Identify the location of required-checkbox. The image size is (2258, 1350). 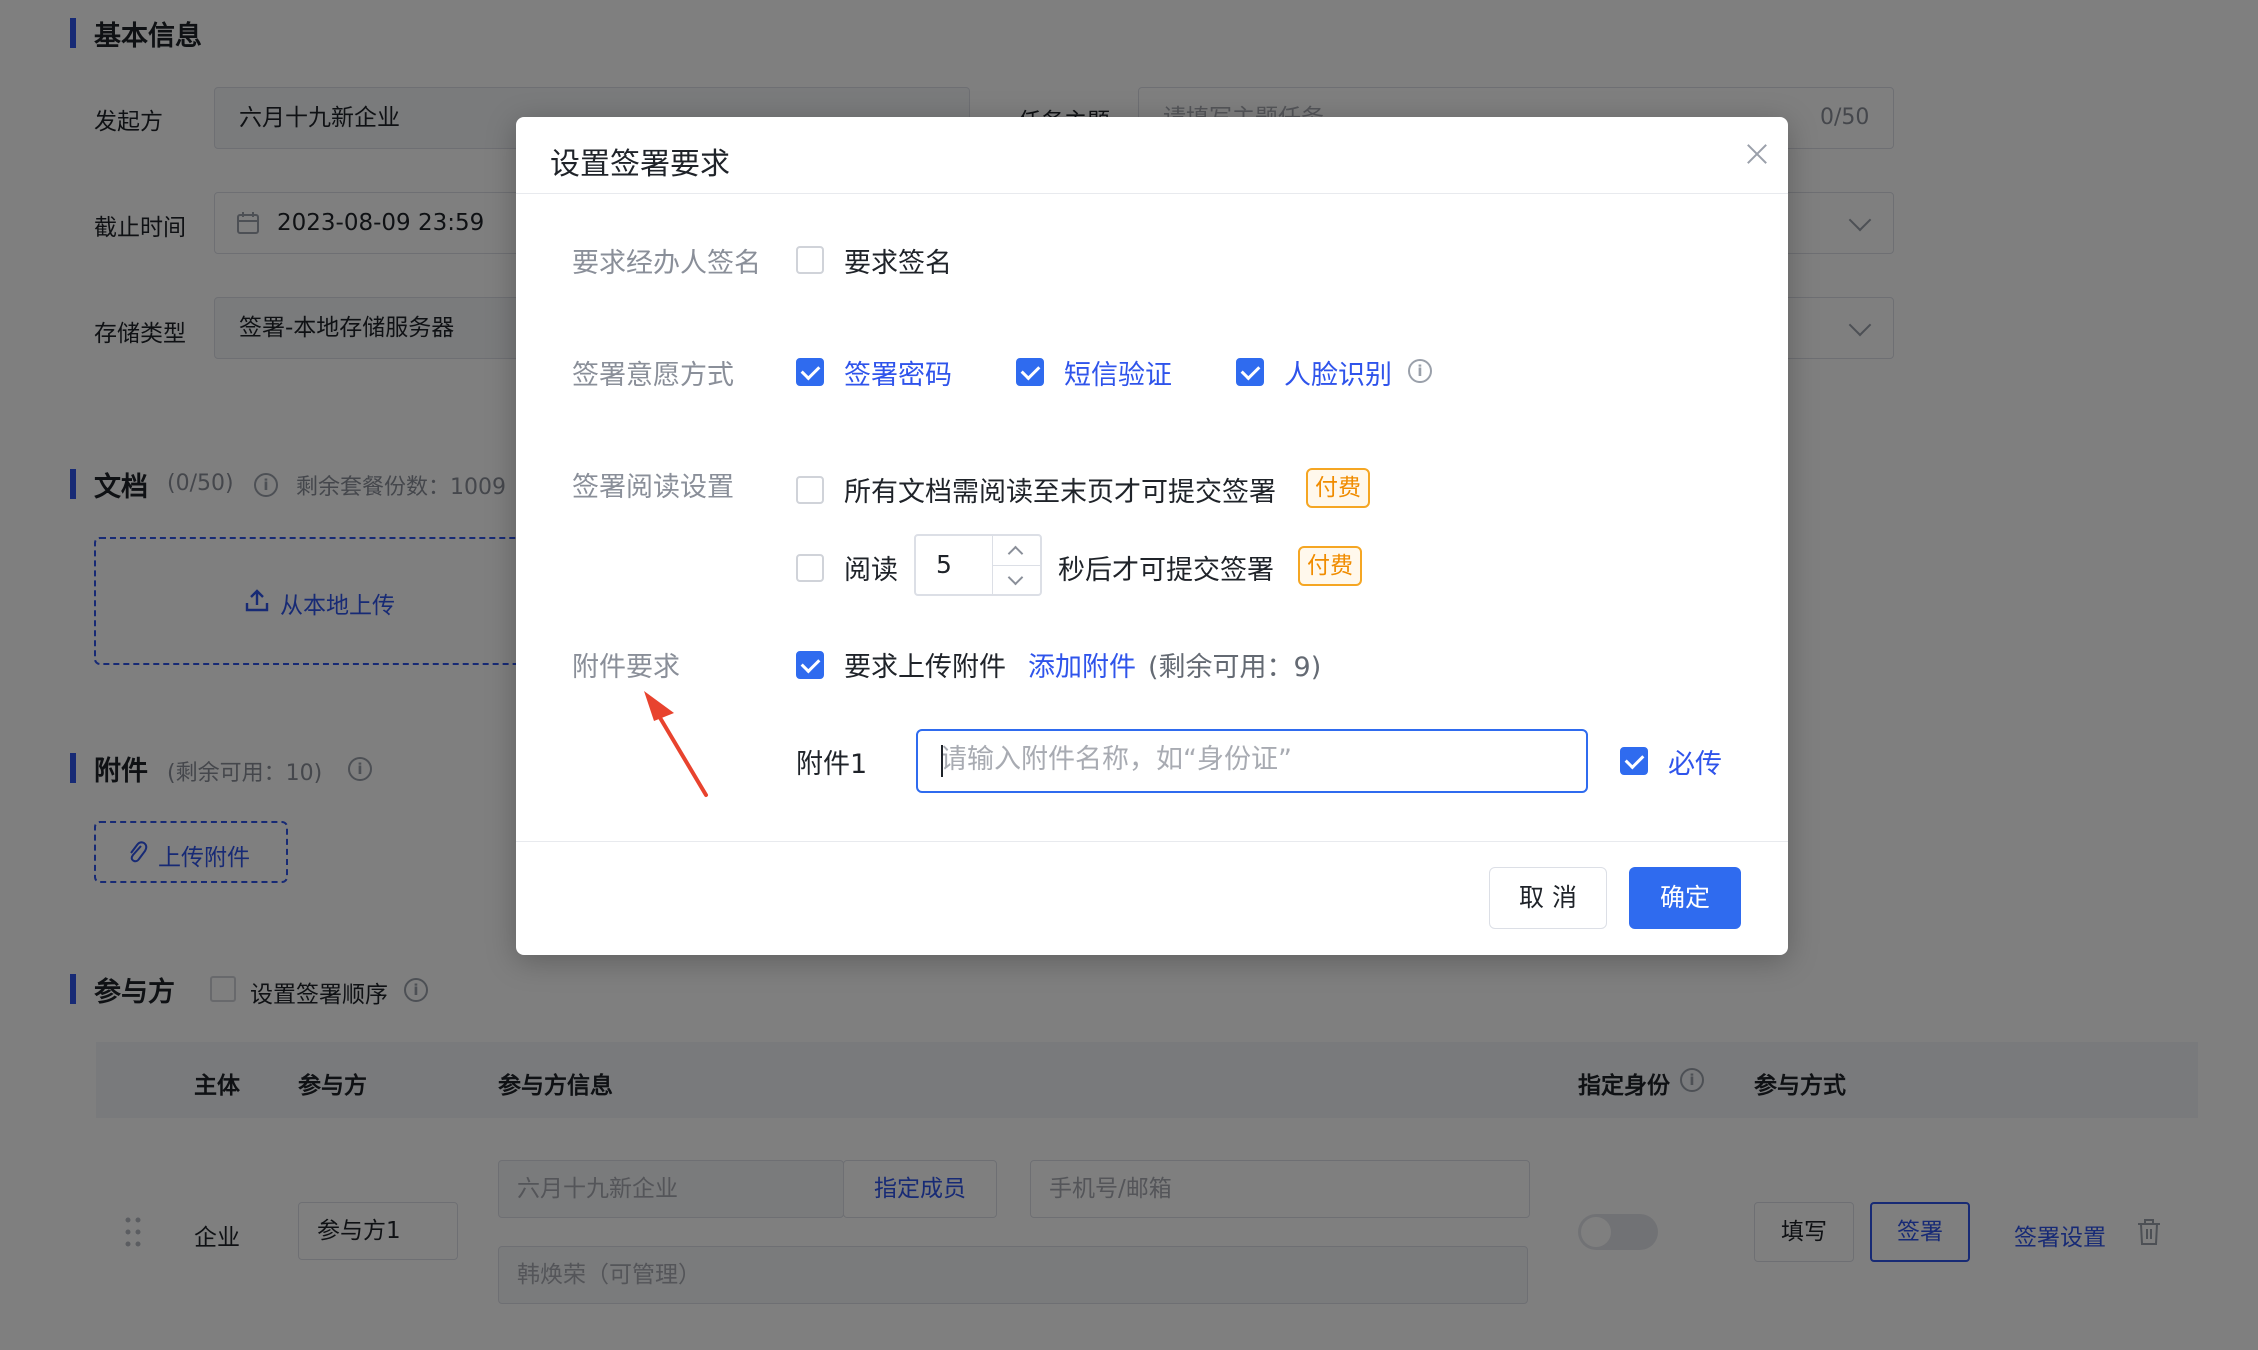
(1634, 761).